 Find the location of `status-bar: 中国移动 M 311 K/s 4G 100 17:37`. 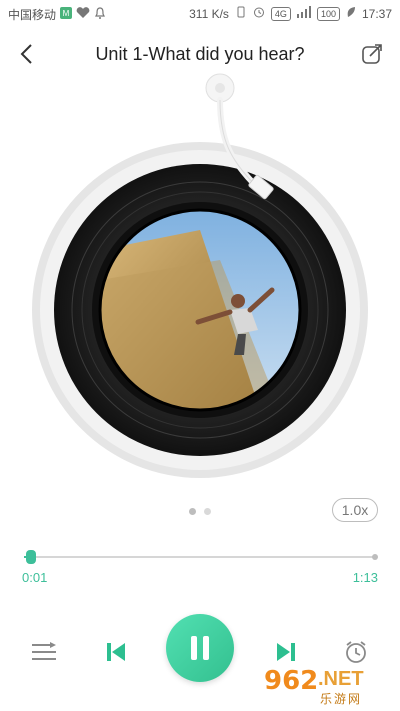

status-bar: 中国移动 M 311 K/s 4G 100 17:37 is located at coordinates (200, 14).